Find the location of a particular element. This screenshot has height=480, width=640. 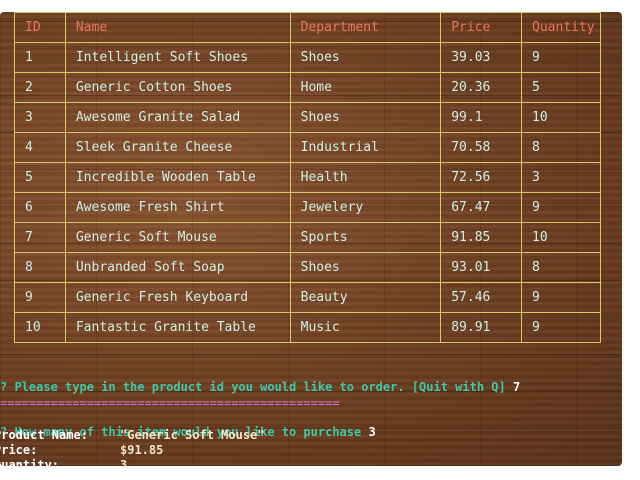

header-quantity: Quantity is located at coordinates (561, 27).